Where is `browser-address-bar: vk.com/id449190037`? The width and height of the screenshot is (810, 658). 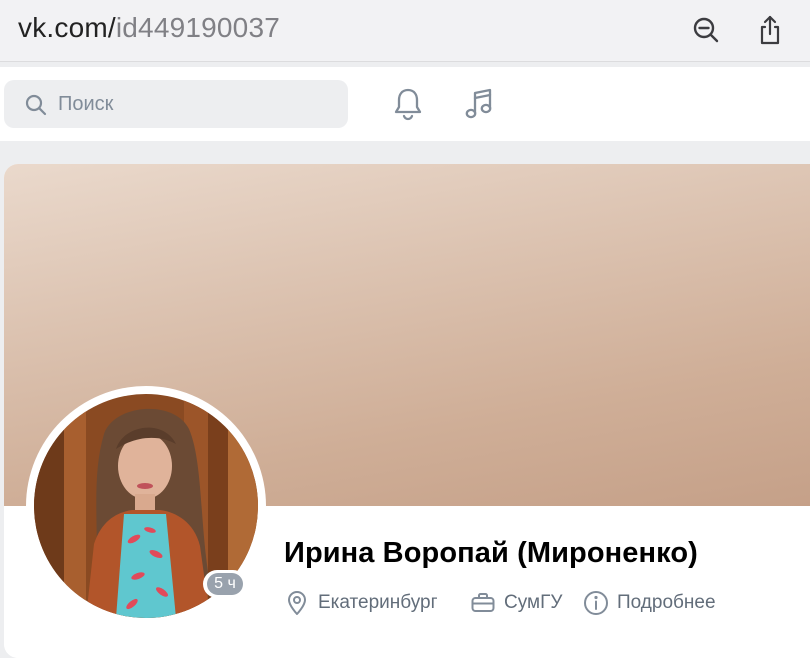
browser-address-bar: vk.com/id449190037 is located at coordinates (405, 31).